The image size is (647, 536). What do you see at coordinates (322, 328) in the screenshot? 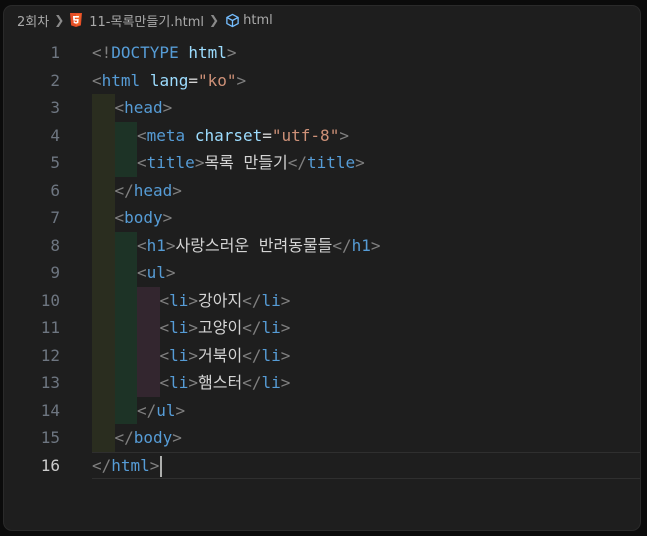
I see `code-line: 11 <li>고양이</li>` at bounding box center [322, 328].